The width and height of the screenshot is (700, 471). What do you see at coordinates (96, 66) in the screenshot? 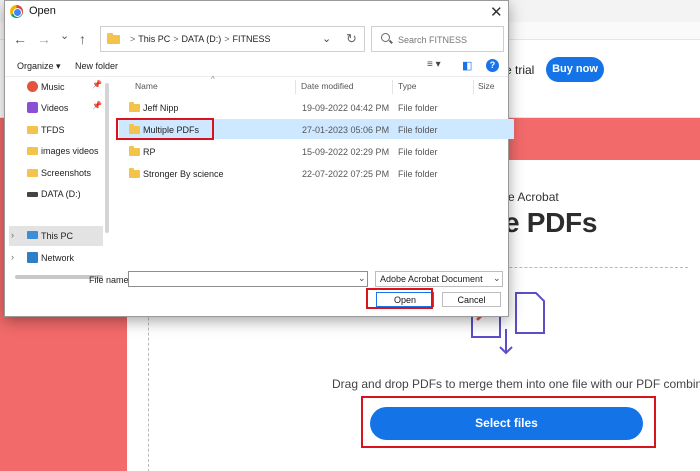
I see `new-folder-button: New folder` at bounding box center [96, 66].